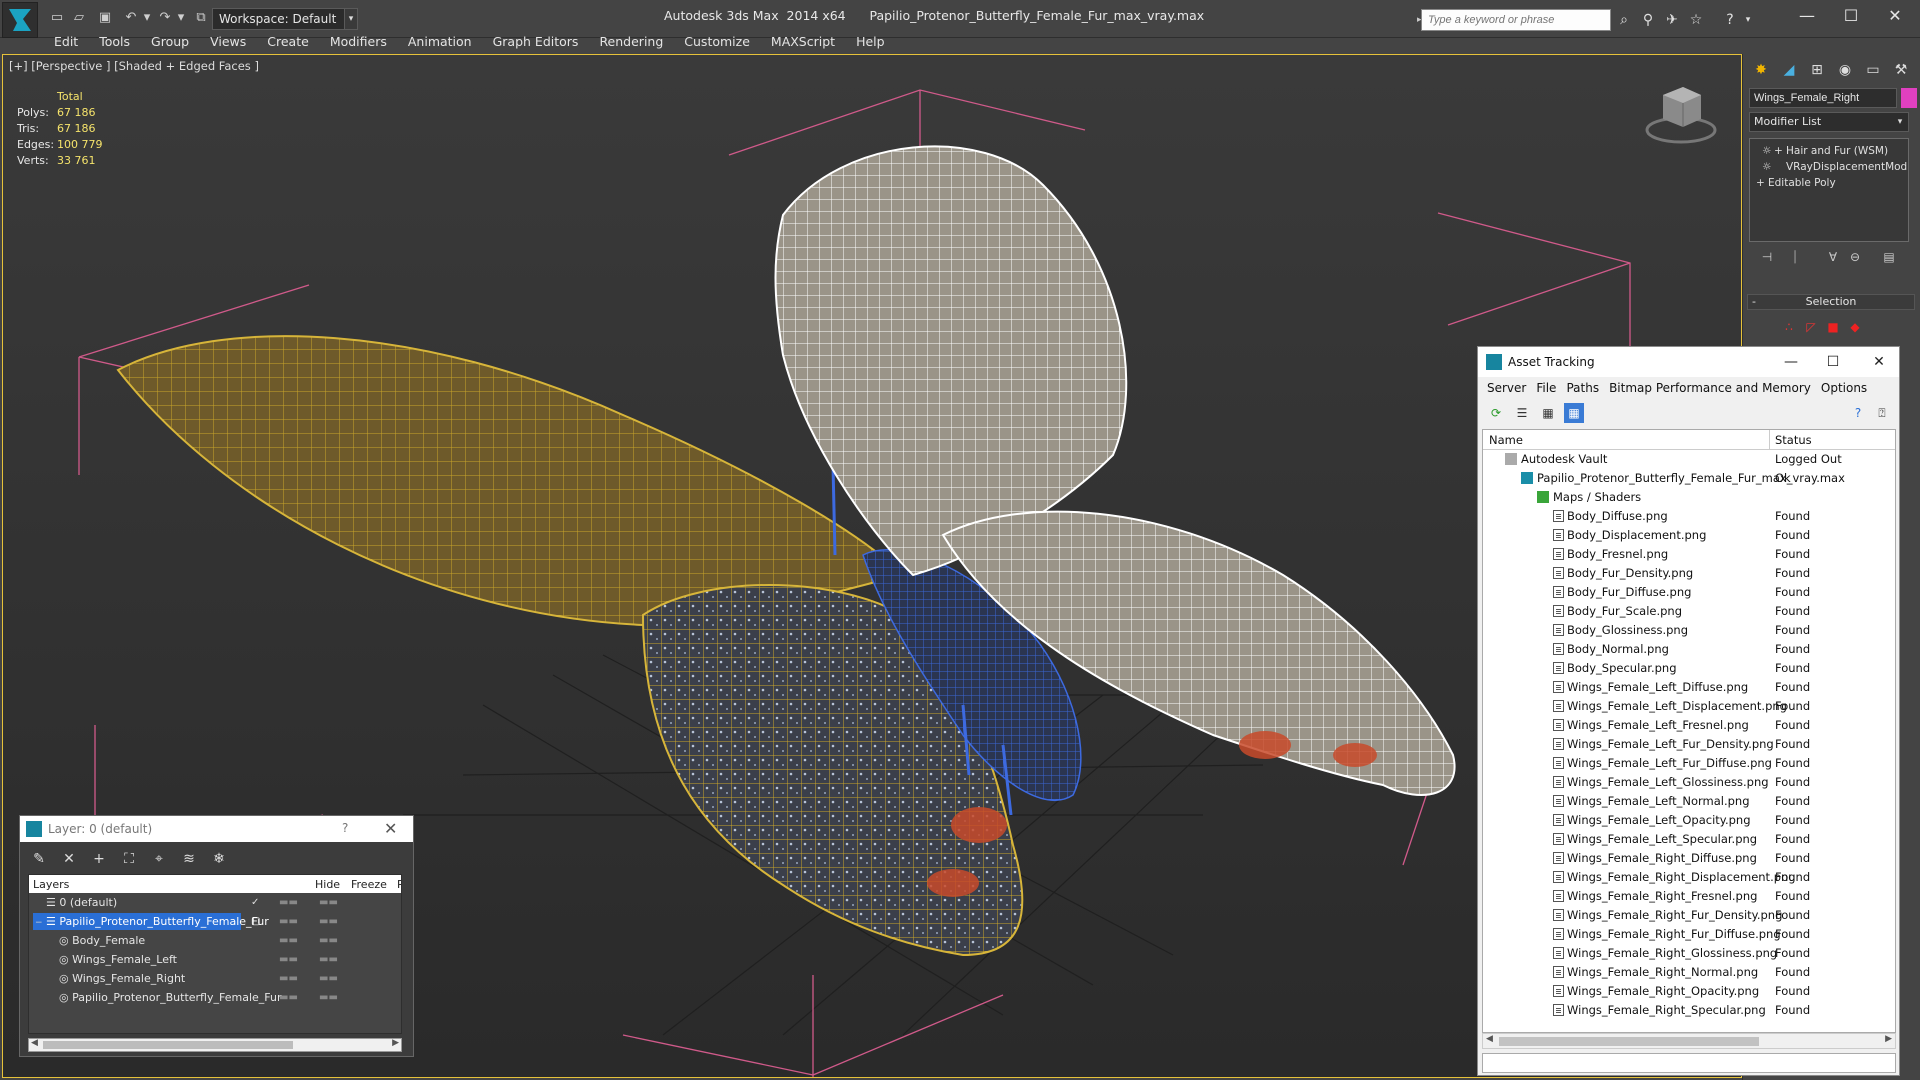 The height and width of the screenshot is (1080, 1920). Describe the element at coordinates (181, 18) in the screenshot. I see `redo-dropdown-icon: ▾` at that location.